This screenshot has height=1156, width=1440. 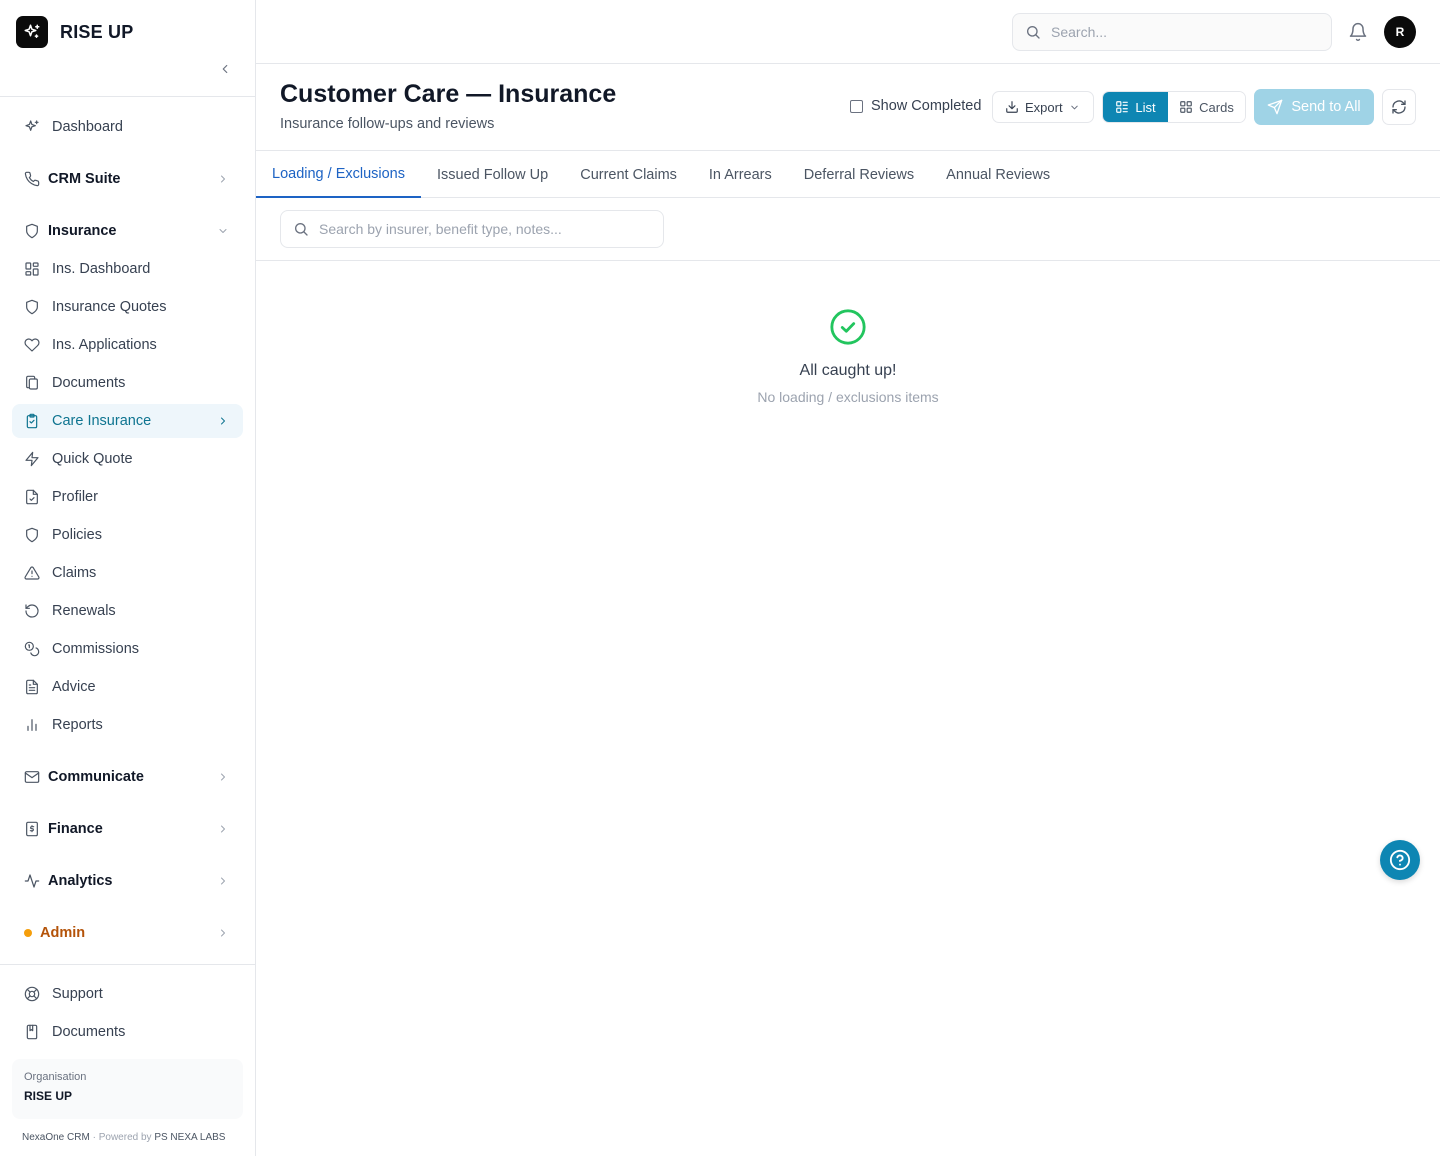 What do you see at coordinates (82, 231) in the screenshot?
I see `sidebar-section-label: Insurance` at bounding box center [82, 231].